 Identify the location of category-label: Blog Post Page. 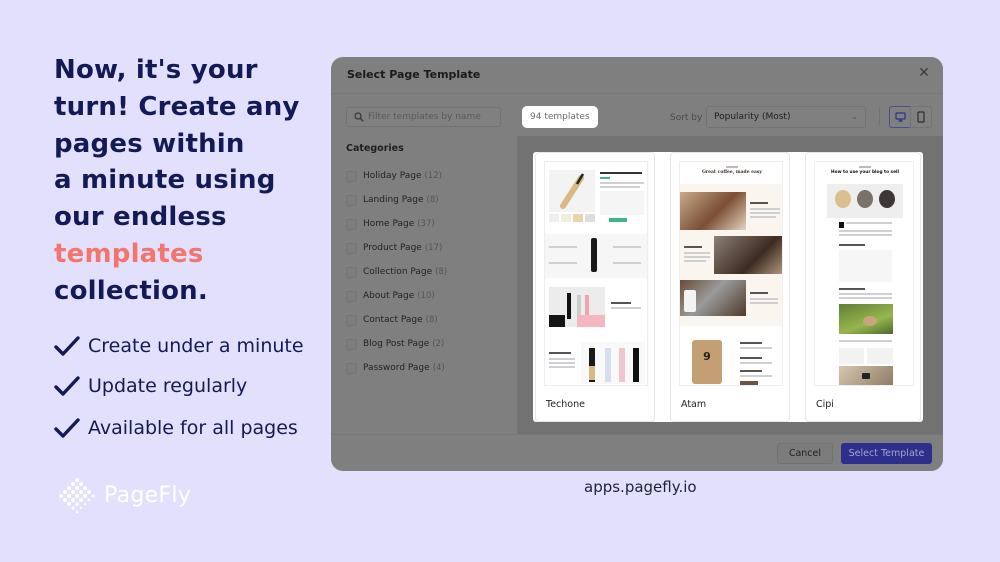
(396, 344).